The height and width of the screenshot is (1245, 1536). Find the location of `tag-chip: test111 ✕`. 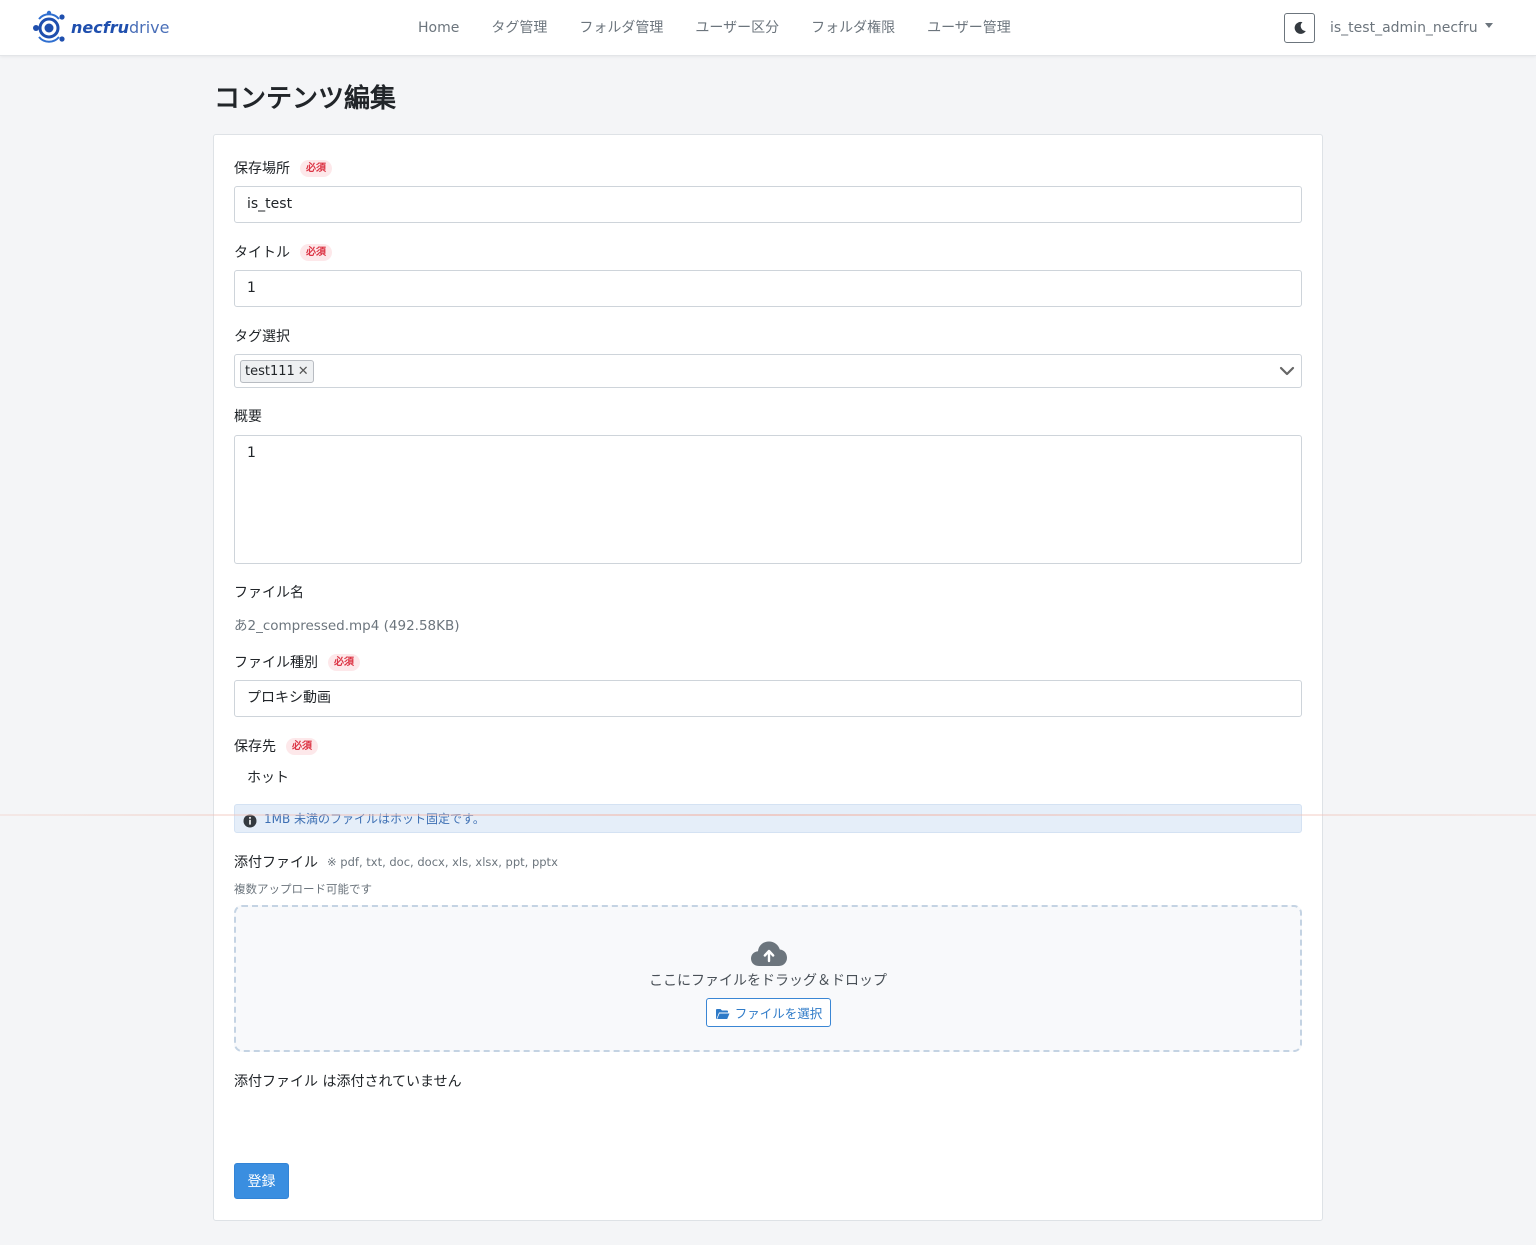

tag-chip: test111 ✕ is located at coordinates (277, 371).